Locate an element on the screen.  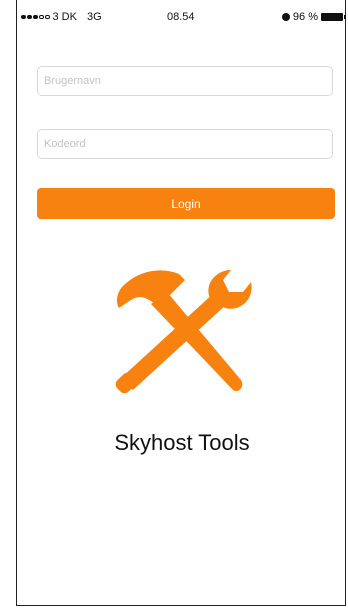
status-right: 96 % is located at coordinates (313, 17).